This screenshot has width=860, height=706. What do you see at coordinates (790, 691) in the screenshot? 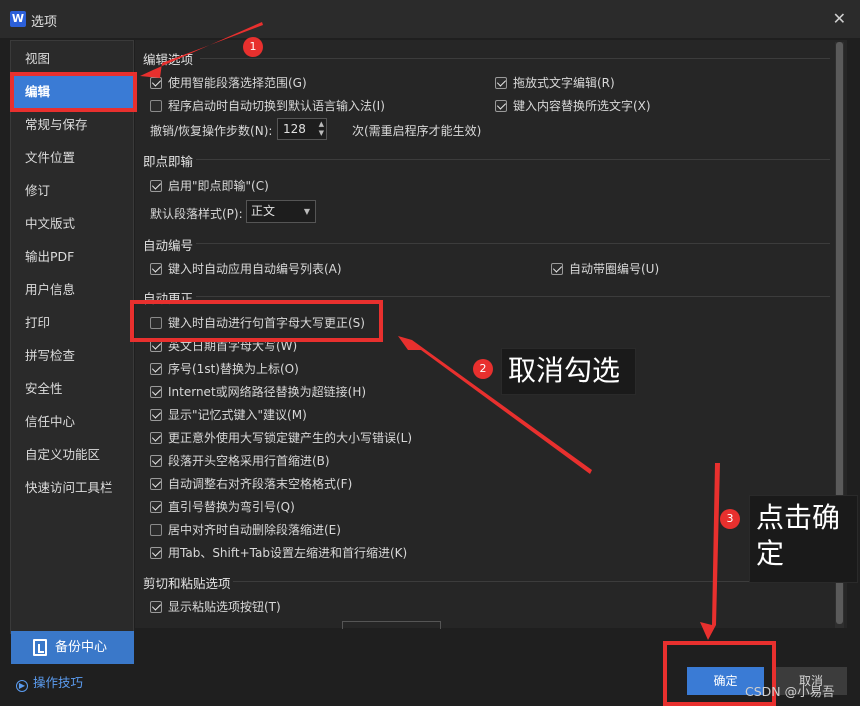
I see `watermark: CSDN @小易吾` at bounding box center [790, 691].